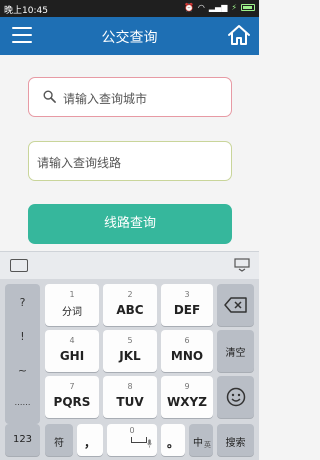 The width and height of the screenshot is (320, 460). What do you see at coordinates (207, 445) in the screenshot?
I see `language-secondary-label: 英` at bounding box center [207, 445].